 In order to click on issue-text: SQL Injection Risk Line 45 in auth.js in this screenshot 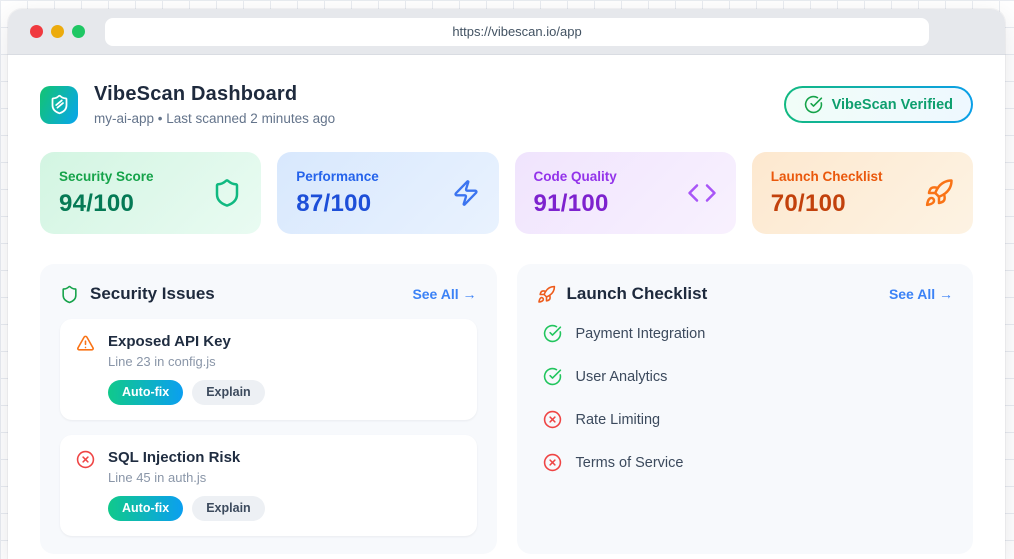, I will do `click(174, 467)`.